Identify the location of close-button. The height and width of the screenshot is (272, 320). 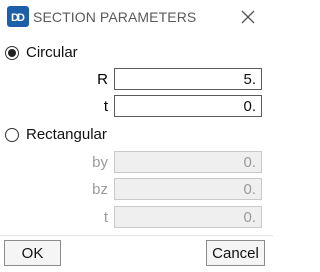
(248, 17).